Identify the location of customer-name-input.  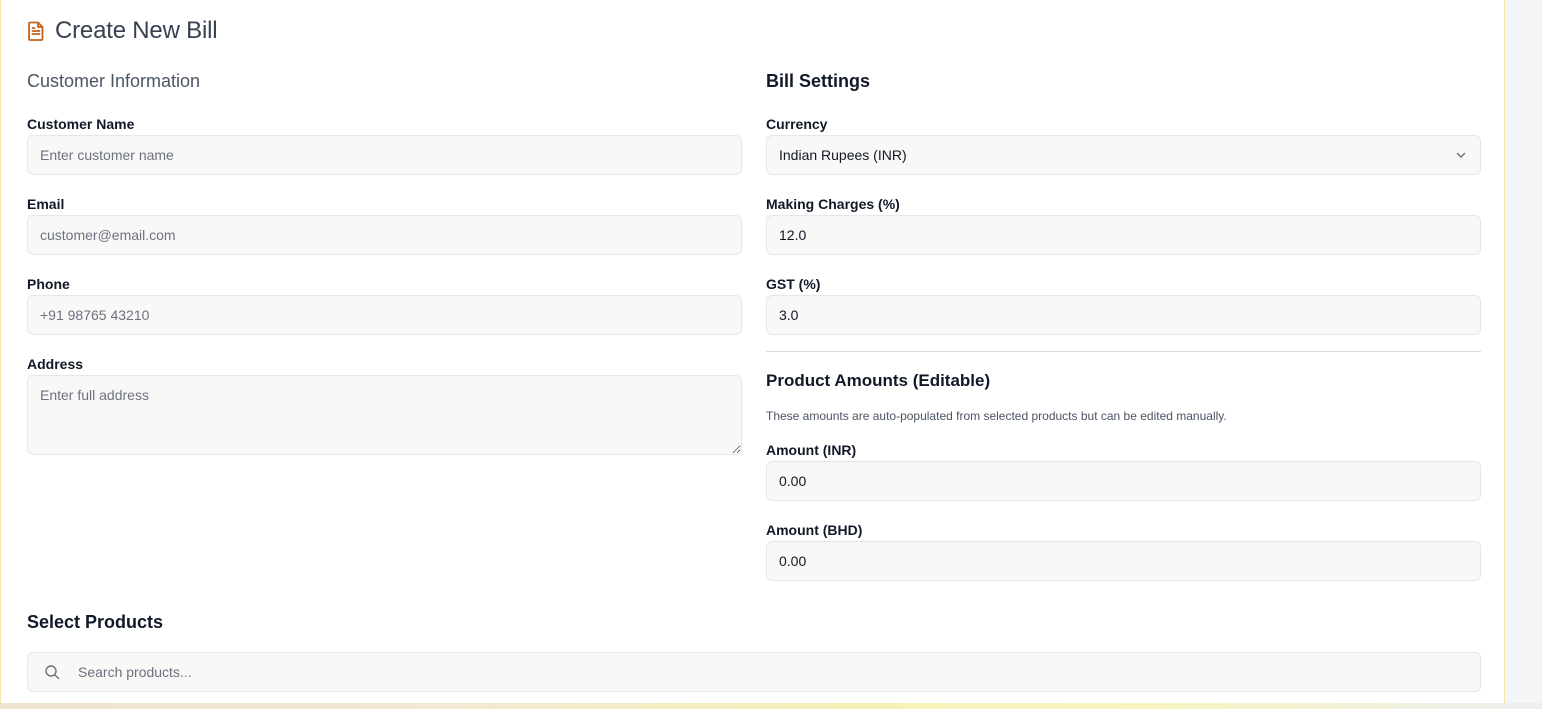
(384, 155).